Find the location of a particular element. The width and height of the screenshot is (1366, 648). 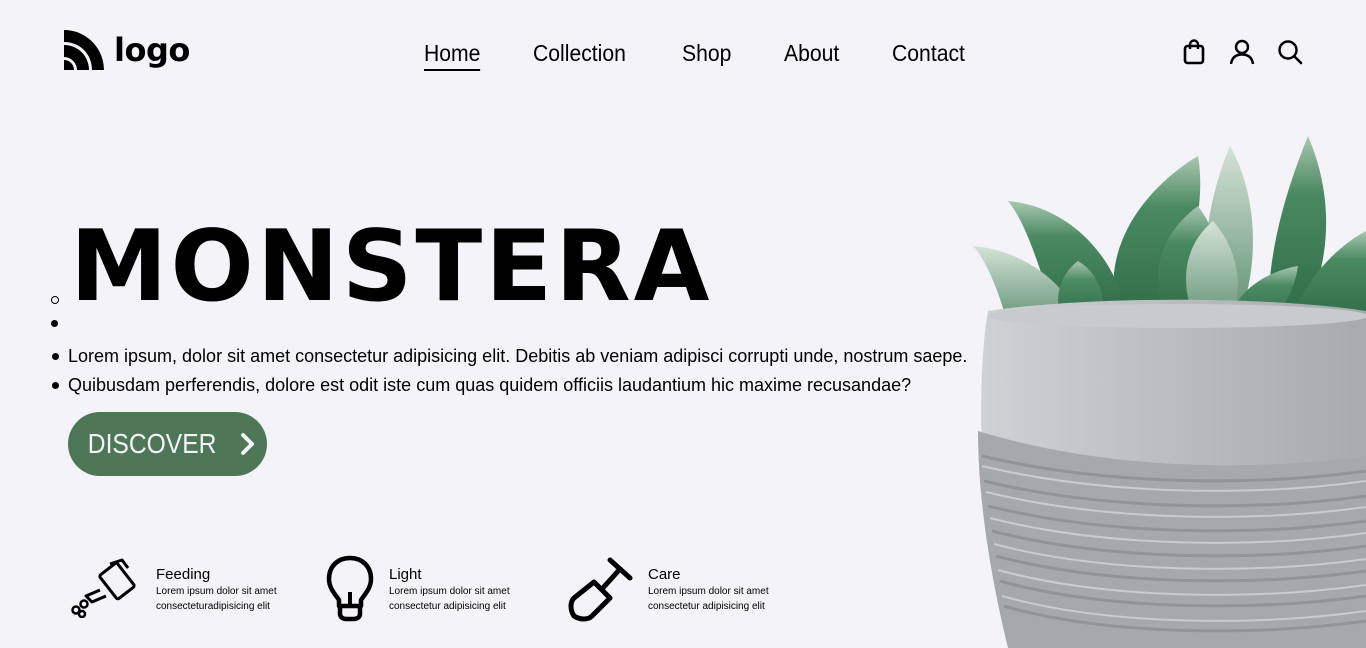

nav-collection: Collection is located at coordinates (579, 55).